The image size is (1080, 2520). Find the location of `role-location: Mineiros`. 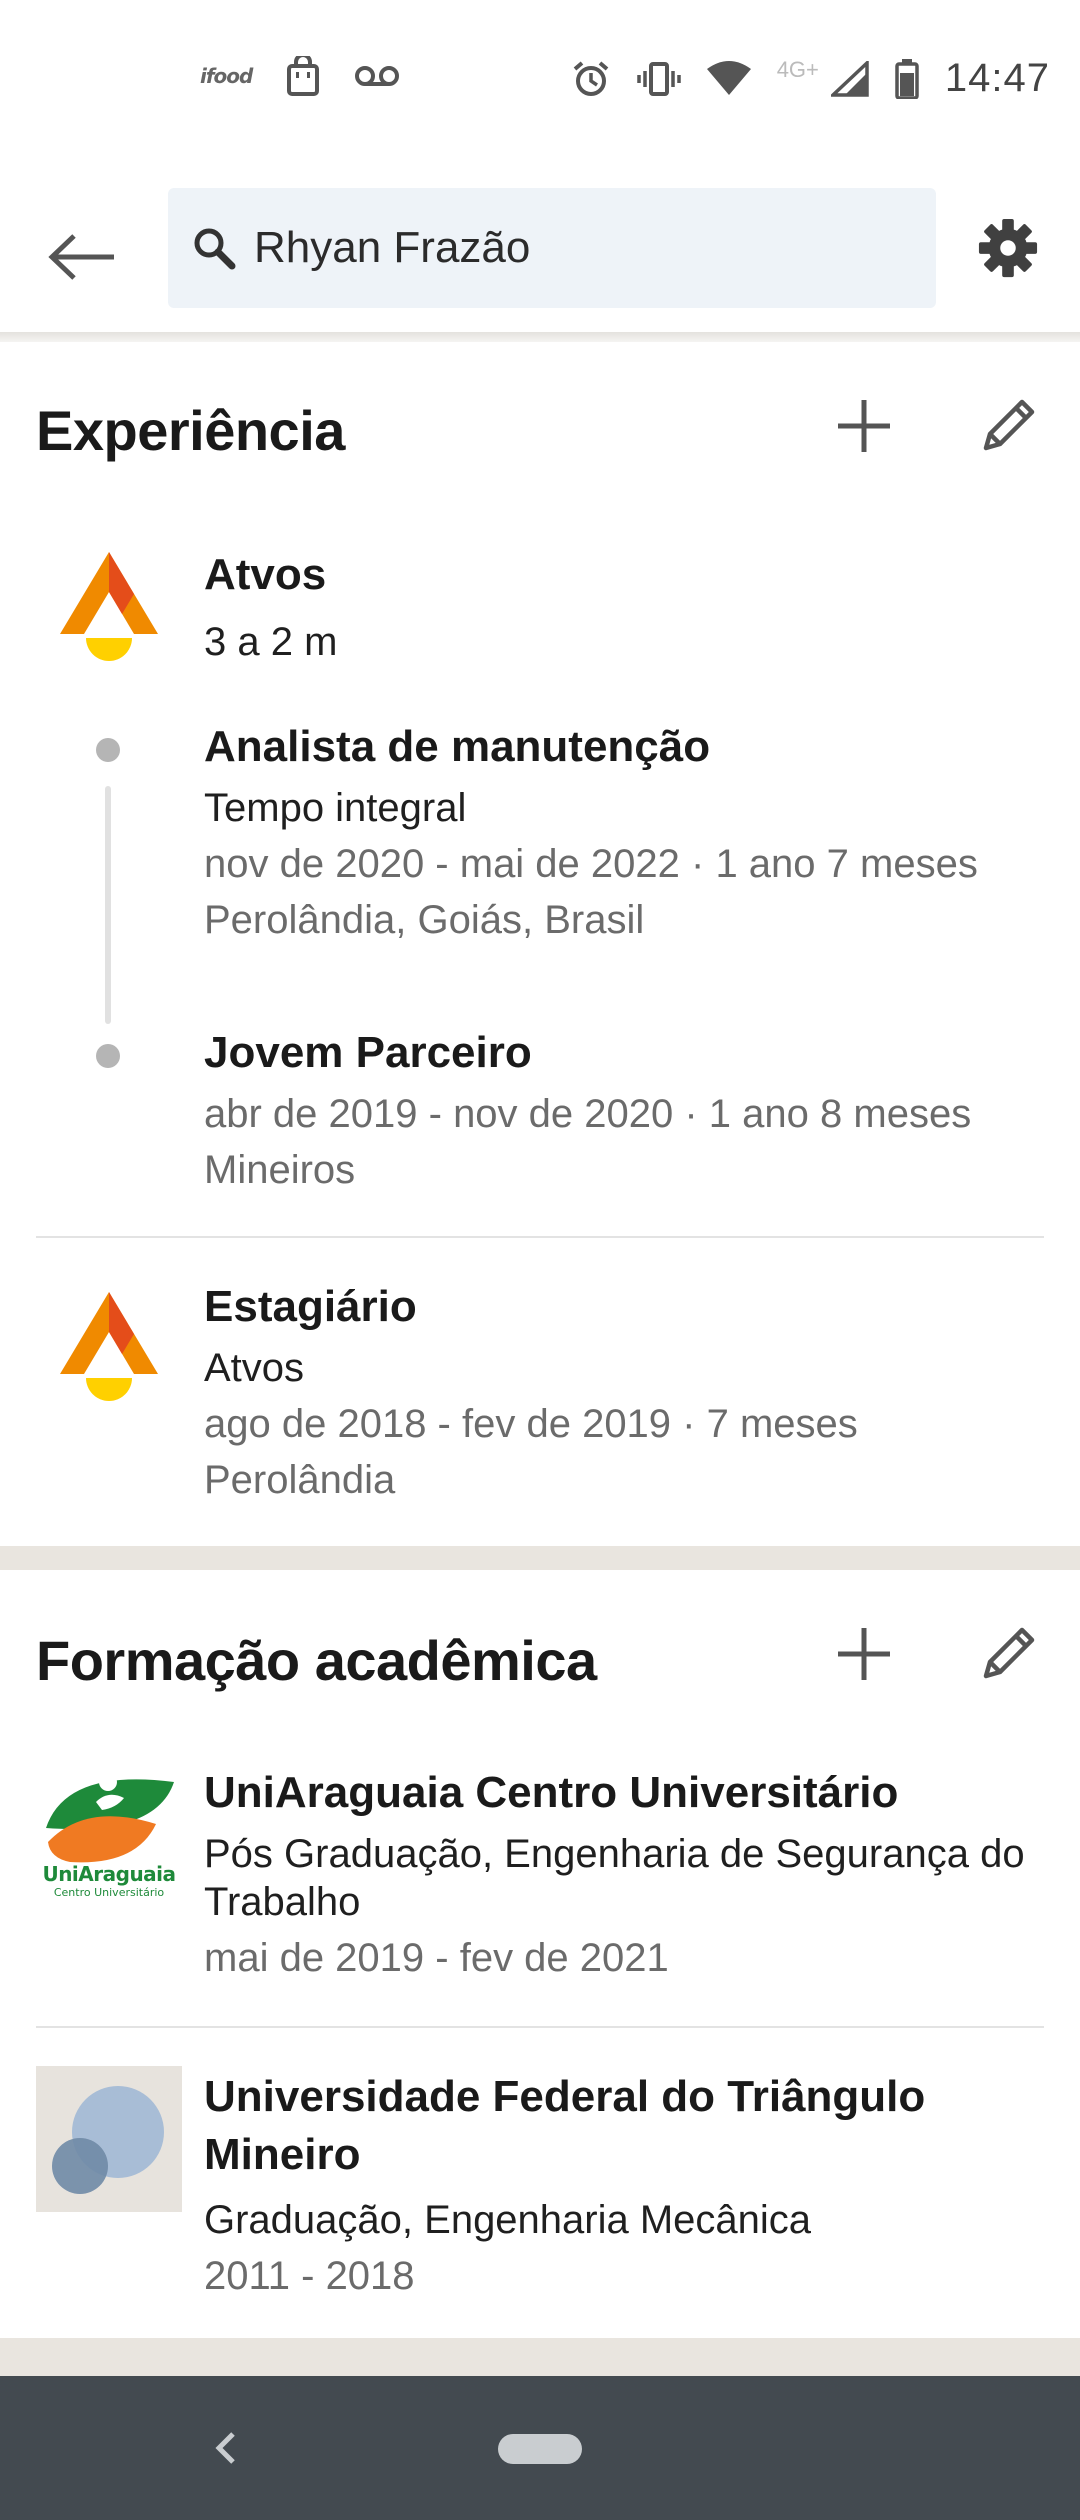

role-location: Mineiros is located at coordinates (280, 1170).